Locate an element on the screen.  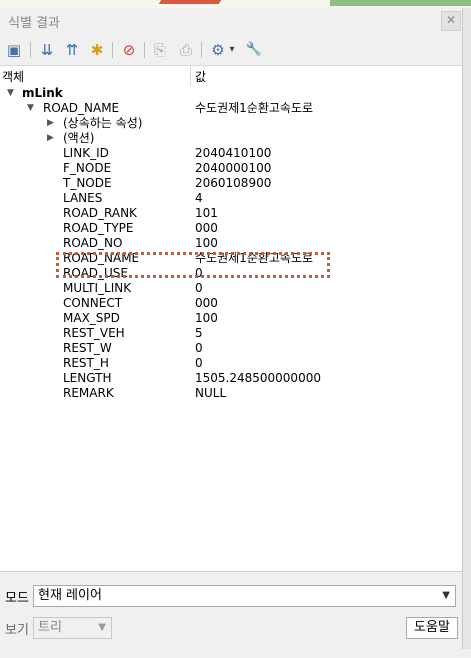
attribute-row: REMARK NULL is located at coordinates (231, 393).